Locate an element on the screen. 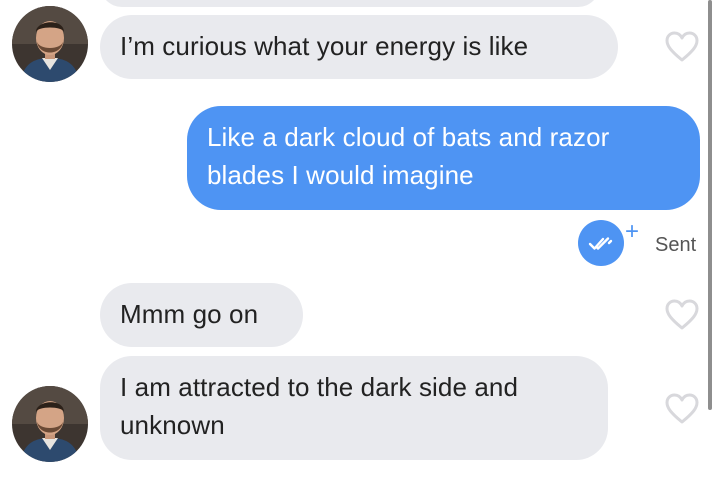  message-text: Mmm go on is located at coordinates (189, 314).